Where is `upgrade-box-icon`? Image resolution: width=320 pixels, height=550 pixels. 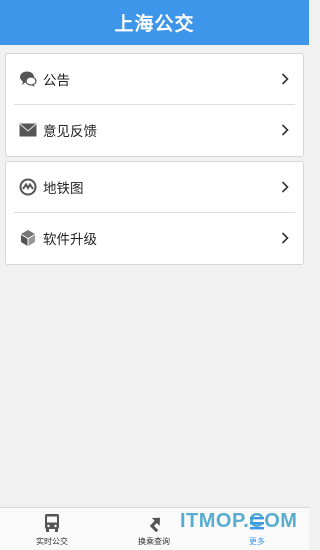 upgrade-box-icon is located at coordinates (28, 238).